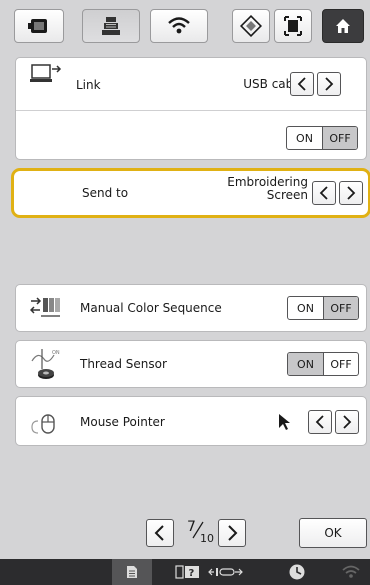 The image size is (370, 585). I want to click on mouse-pointer-panel: Mouse Pointer, so click(191, 421).